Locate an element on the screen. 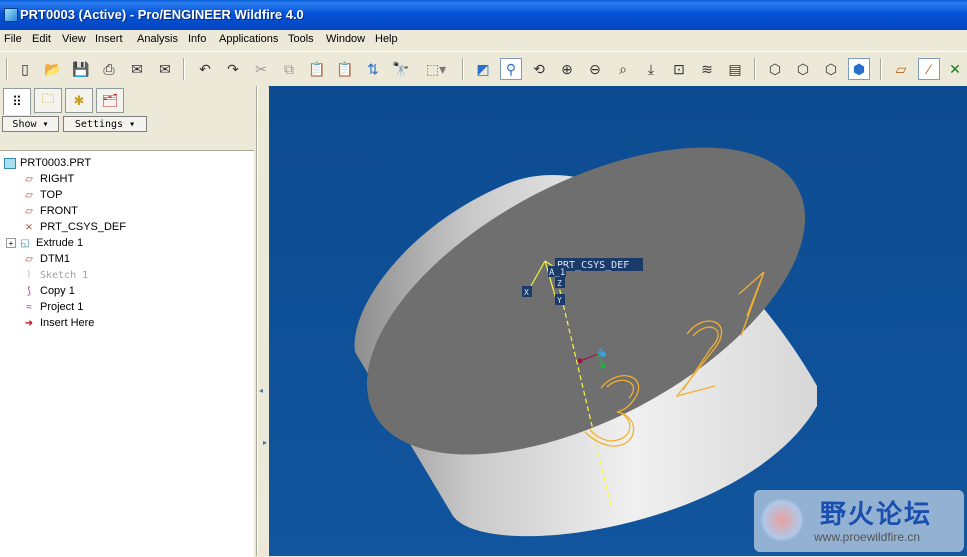 This screenshot has width=967, height=557. panel-splitter: ◂ ▸ is located at coordinates (262, 321).